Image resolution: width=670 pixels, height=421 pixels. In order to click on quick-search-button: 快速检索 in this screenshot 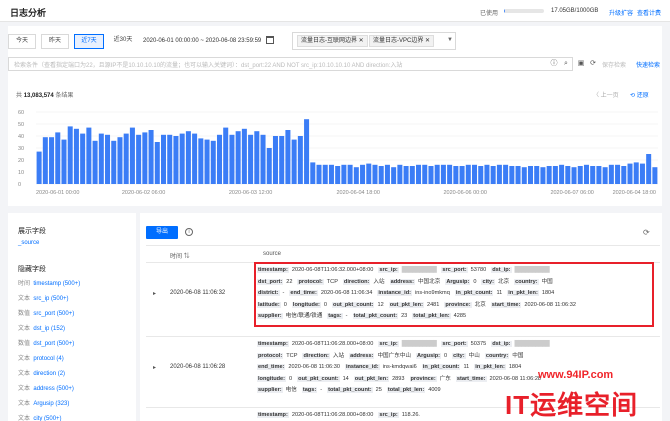, I will do `click(648, 64)`.